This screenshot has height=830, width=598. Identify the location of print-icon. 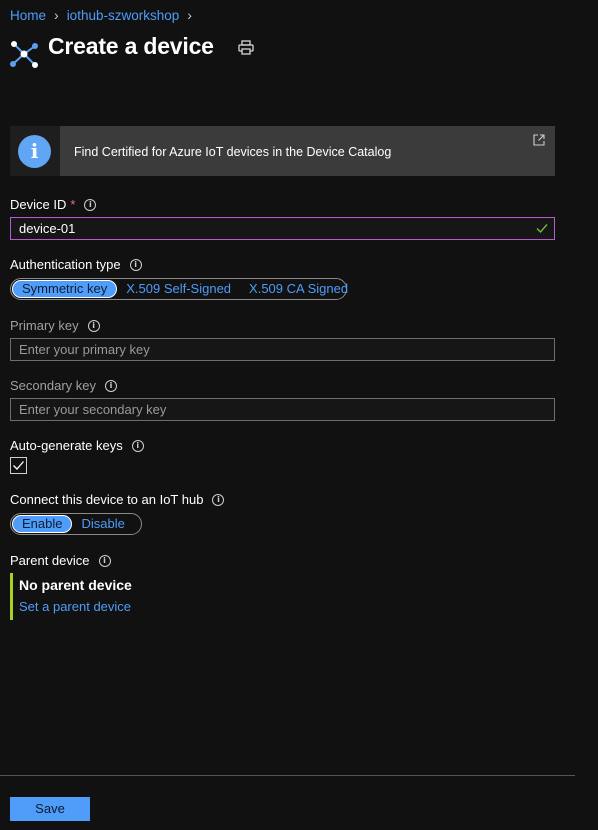
(246, 47).